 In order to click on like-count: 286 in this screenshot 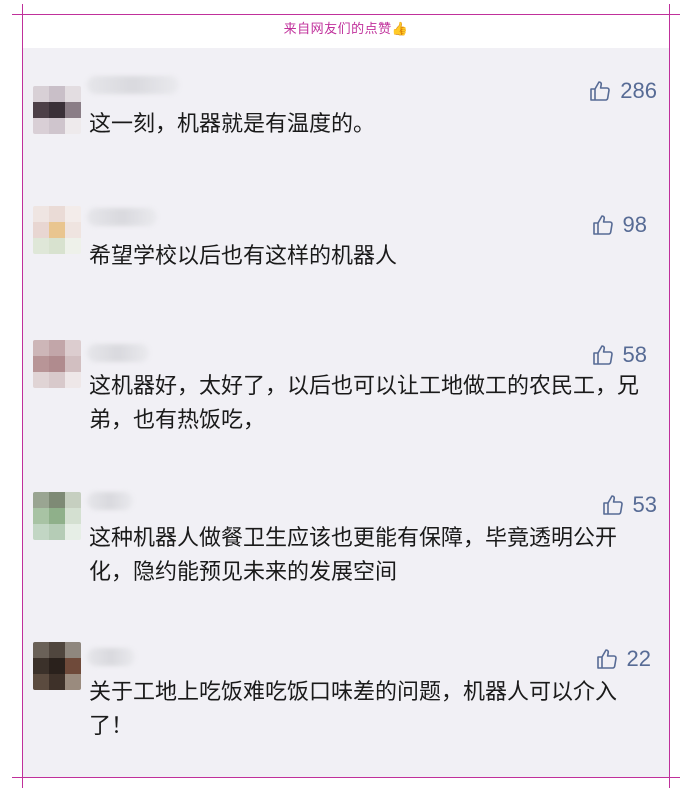, I will do `click(638, 90)`.